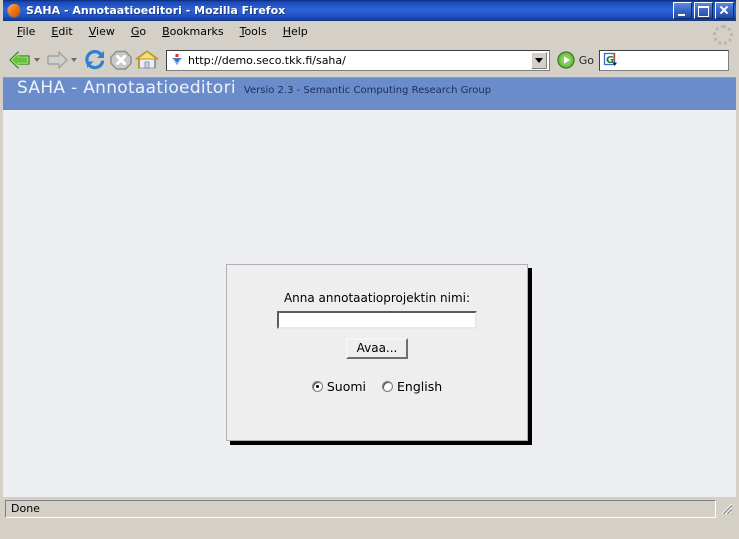  I want to click on window-controls, so click(703, 10).